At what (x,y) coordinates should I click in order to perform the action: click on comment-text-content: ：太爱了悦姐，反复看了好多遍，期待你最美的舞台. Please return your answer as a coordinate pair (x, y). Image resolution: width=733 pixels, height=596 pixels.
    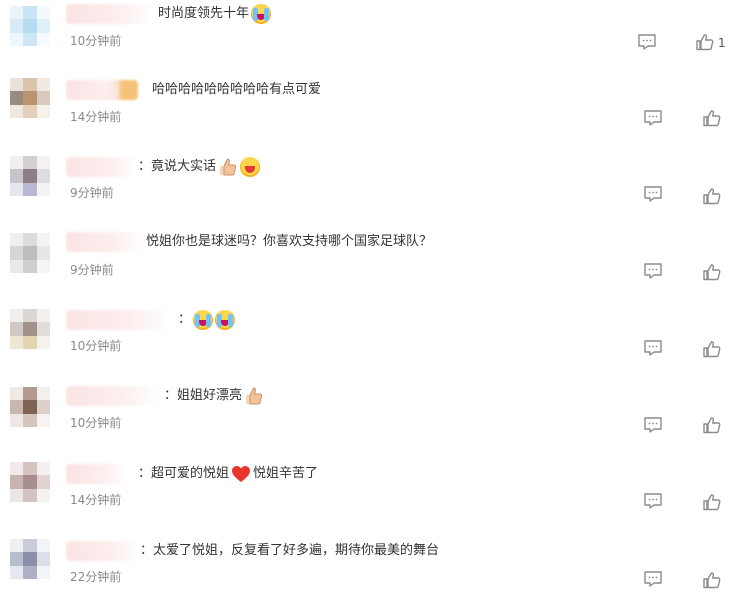
    Looking at the image, I should click on (290, 550).